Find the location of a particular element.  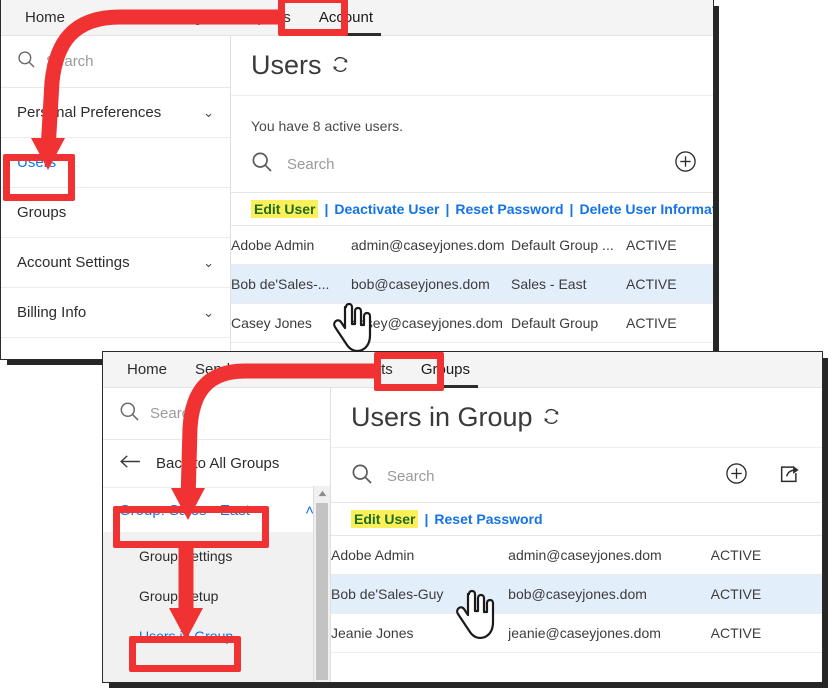

groups-tab-highlight is located at coordinates (409, 371).